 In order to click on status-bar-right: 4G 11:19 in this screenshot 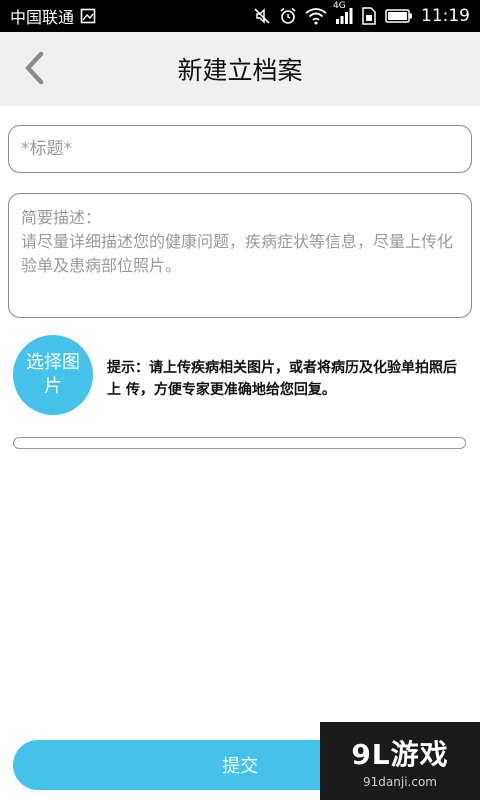, I will do `click(361, 13)`.